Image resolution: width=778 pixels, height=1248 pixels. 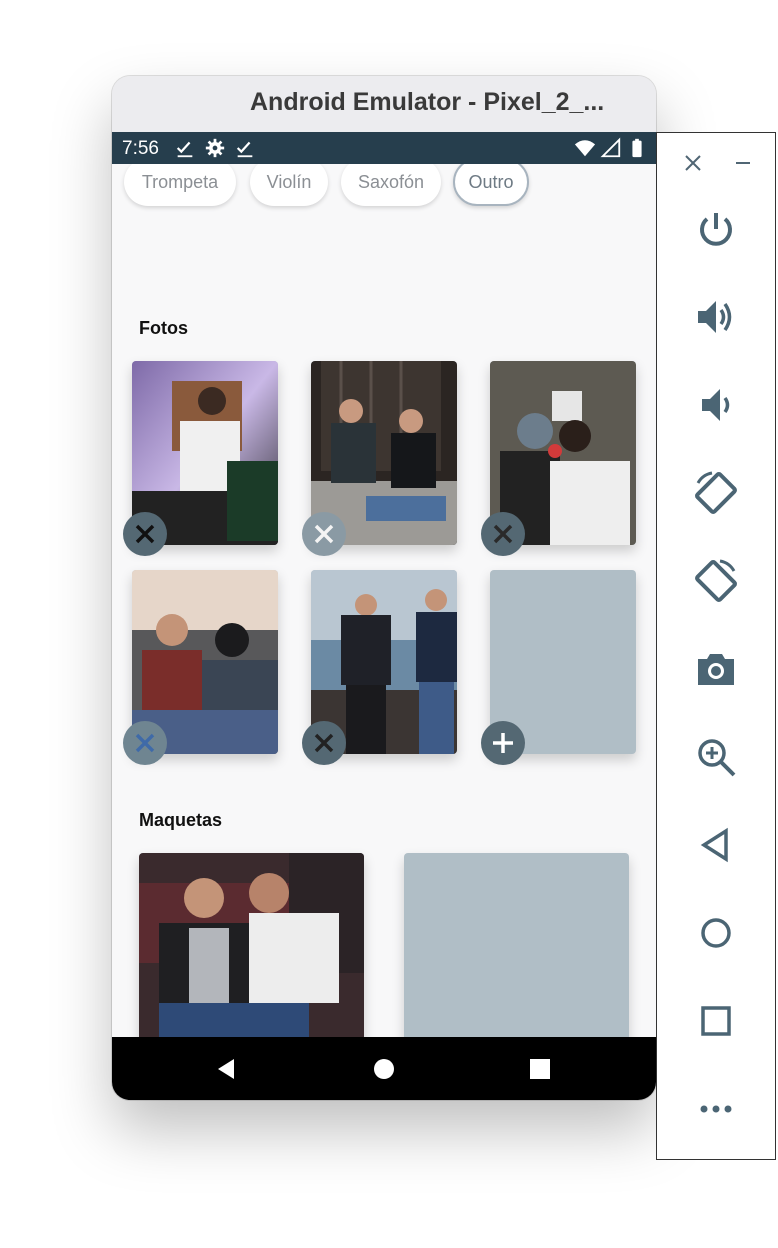 I want to click on home-button, so click(x=716, y=933).